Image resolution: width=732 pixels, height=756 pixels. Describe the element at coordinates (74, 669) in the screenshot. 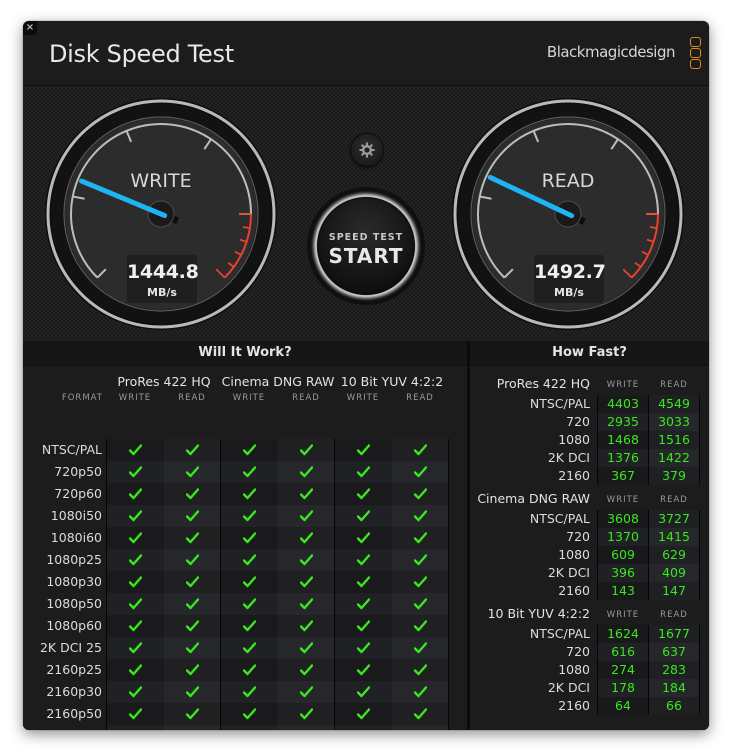

I see `format-label: 2160p25` at that location.